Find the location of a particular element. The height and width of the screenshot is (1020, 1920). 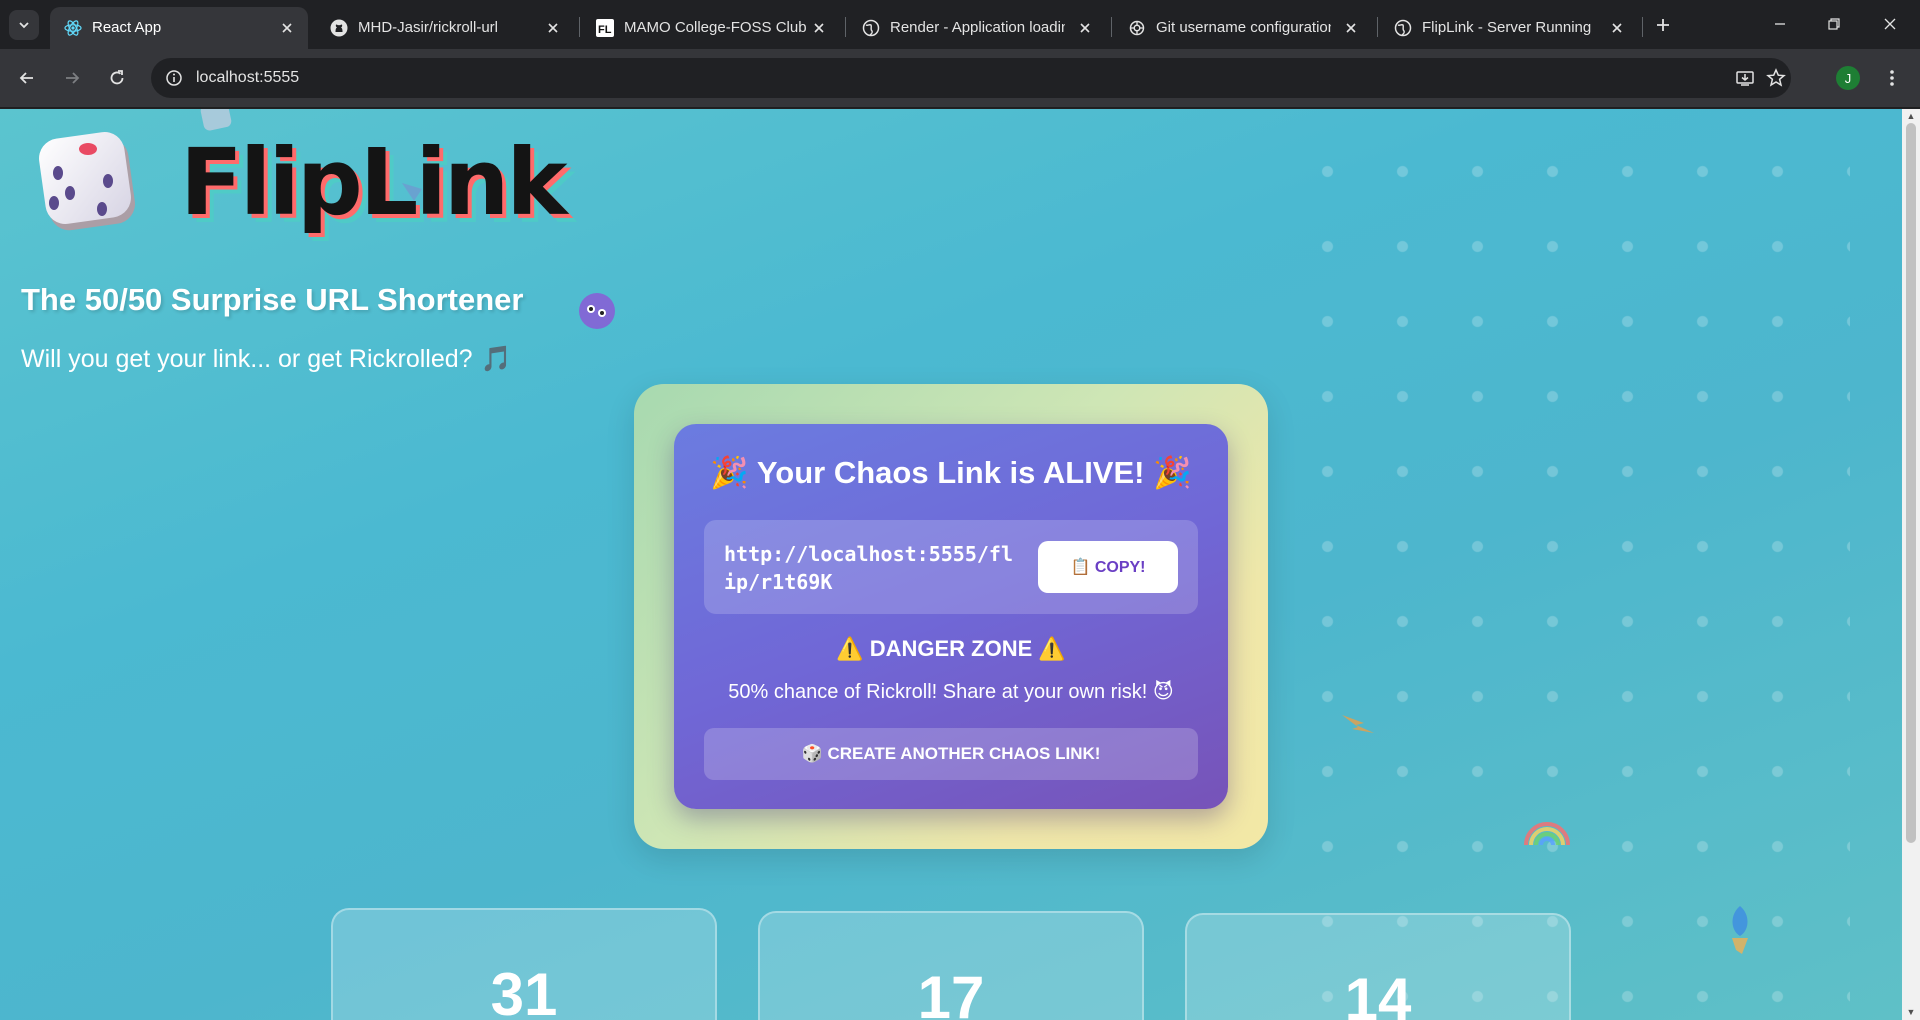

restore-button is located at coordinates (1834, 24).